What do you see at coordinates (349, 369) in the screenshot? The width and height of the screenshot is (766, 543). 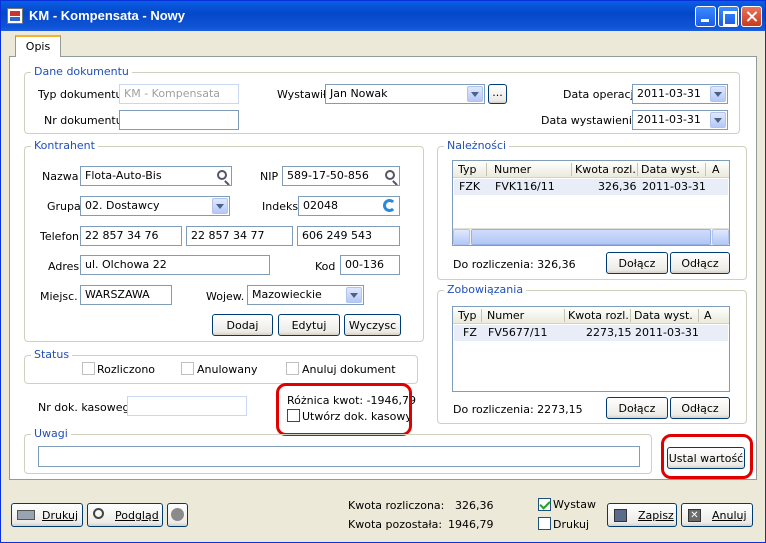 I see `anuluj-dokument-label: Anuluj dokument` at bounding box center [349, 369].